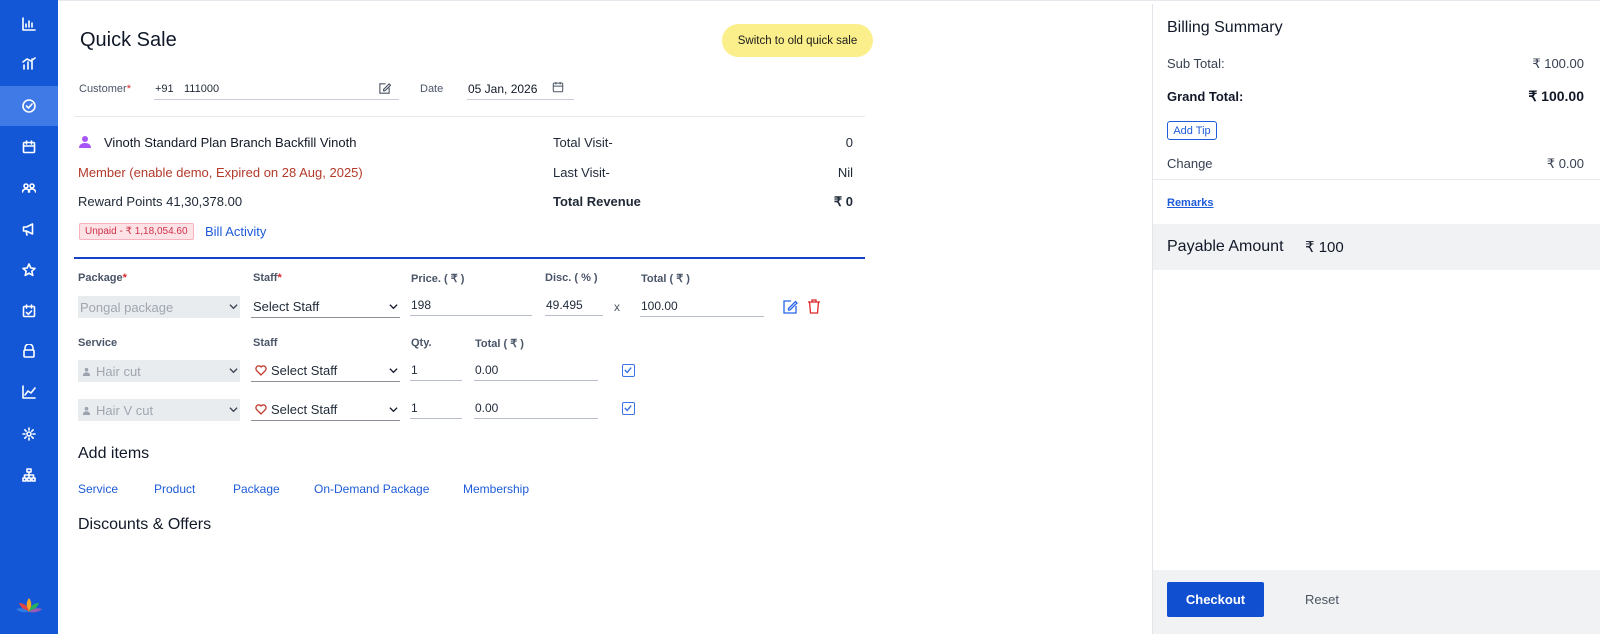  What do you see at coordinates (1556, 96) in the screenshot?
I see `grand-total-value: ₹ 100.00` at bounding box center [1556, 96].